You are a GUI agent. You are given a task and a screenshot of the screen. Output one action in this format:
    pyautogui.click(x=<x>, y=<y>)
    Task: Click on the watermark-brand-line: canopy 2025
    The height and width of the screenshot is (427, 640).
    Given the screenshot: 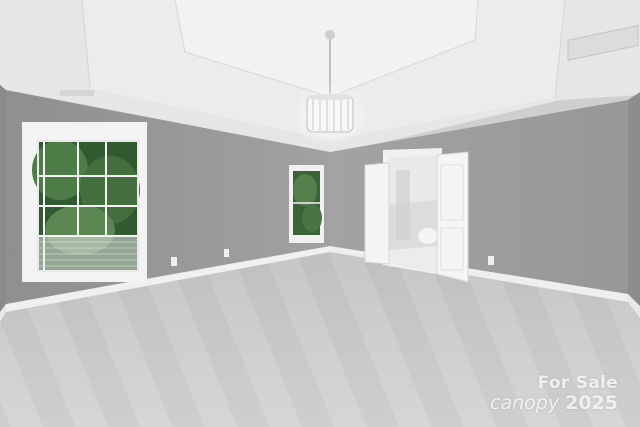 What is the action you would take?
    pyautogui.click(x=554, y=403)
    